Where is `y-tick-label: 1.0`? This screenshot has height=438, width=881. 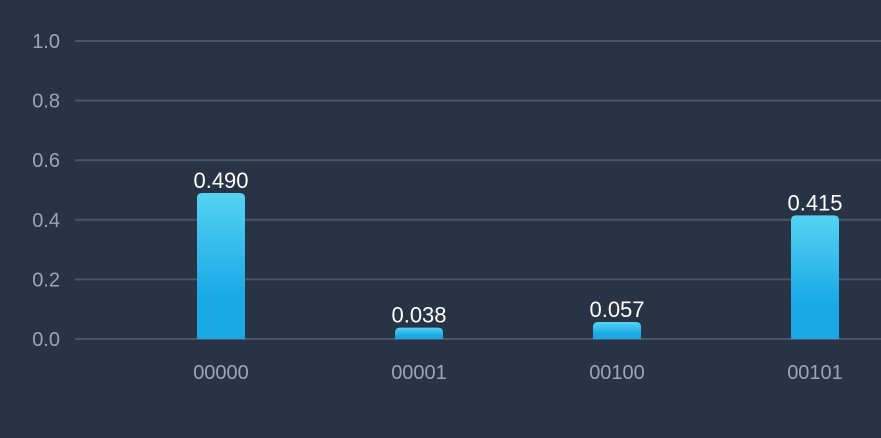
y-tick-label: 1.0 is located at coordinates (46, 42).